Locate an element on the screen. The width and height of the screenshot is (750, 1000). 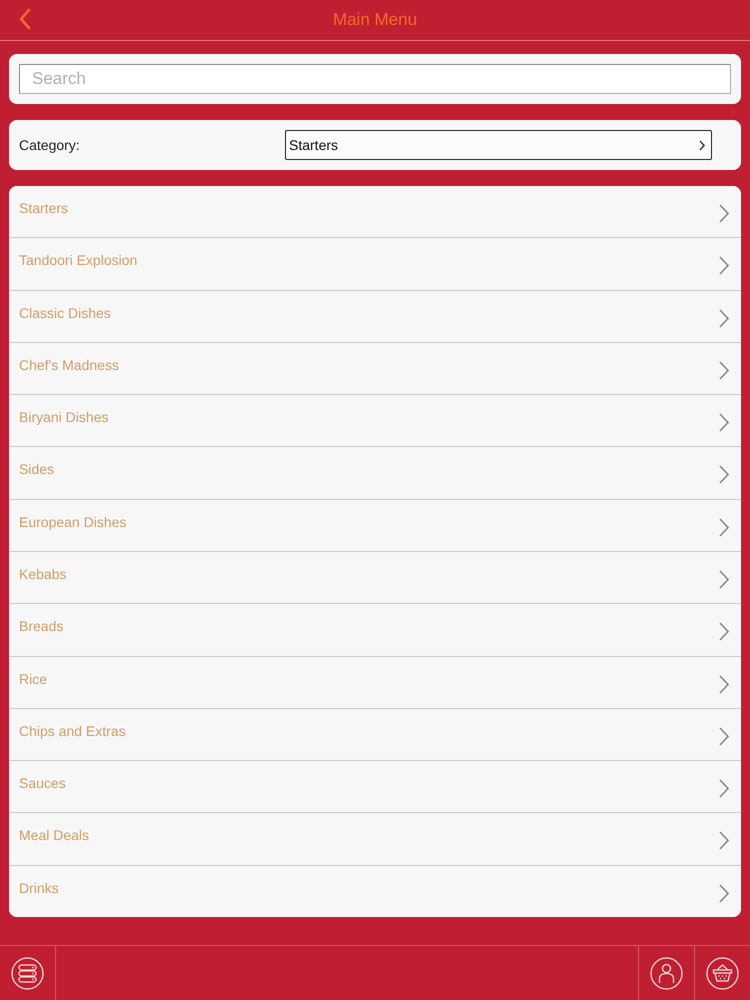
category-select: Starters is located at coordinates (498, 145).